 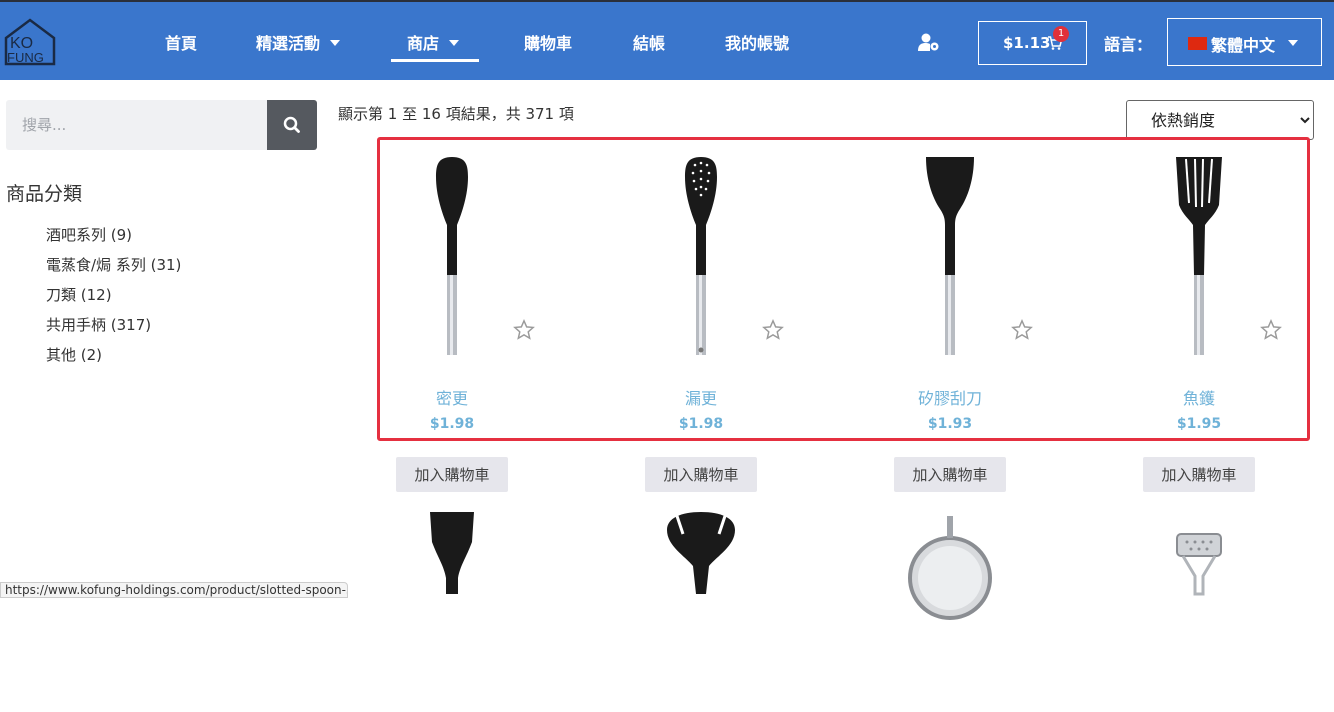 What do you see at coordinates (950, 397) in the screenshot?
I see `product-name: 矽膠刮刀` at bounding box center [950, 397].